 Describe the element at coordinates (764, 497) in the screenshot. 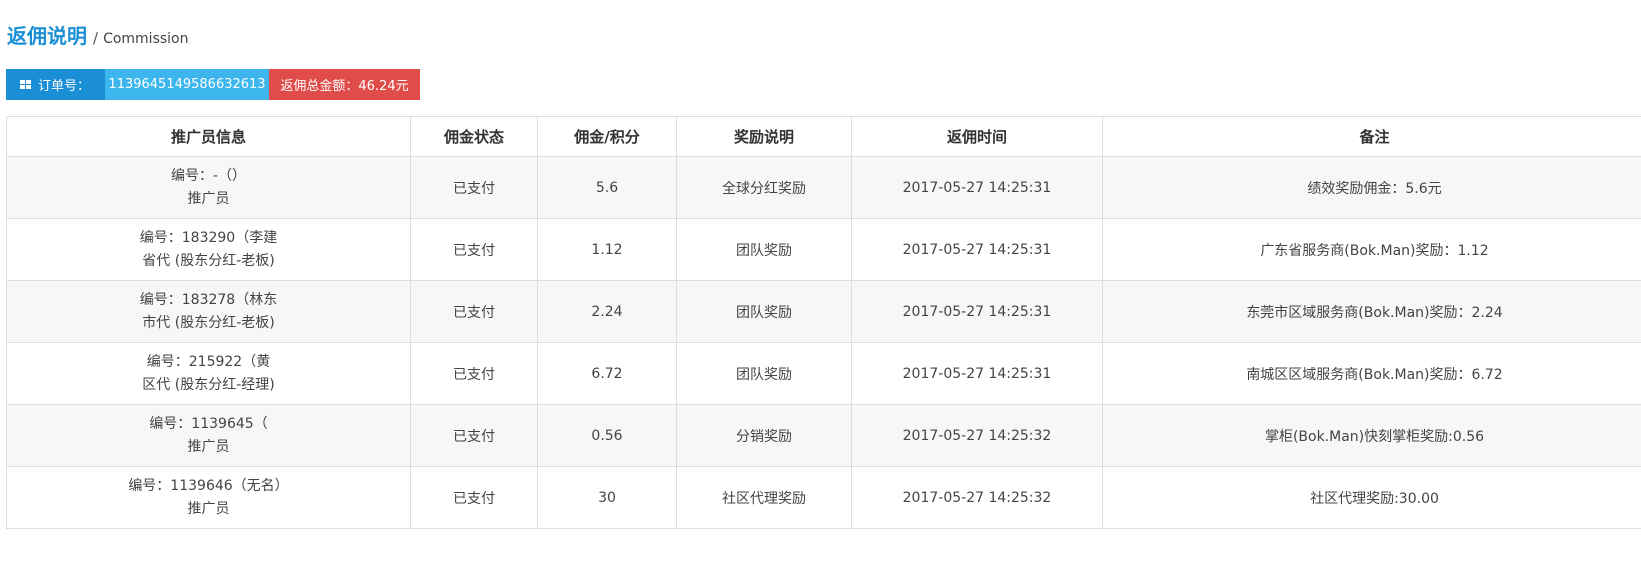

I see `reward-cell: 社区代理奖励` at that location.